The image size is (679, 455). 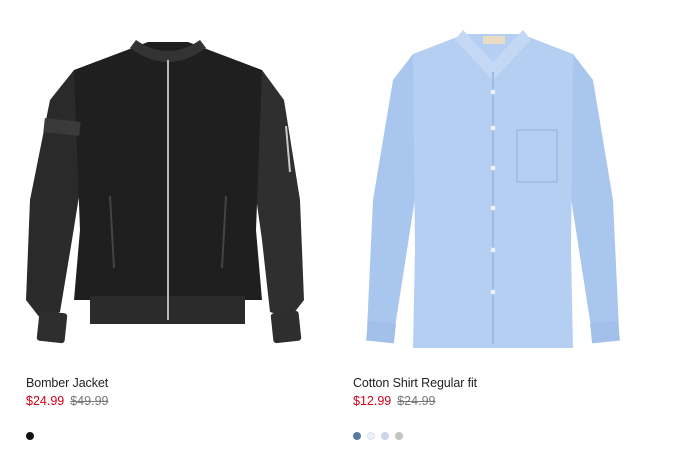 What do you see at coordinates (394, 401) in the screenshot?
I see `price-row: $12.99 $24.99` at bounding box center [394, 401].